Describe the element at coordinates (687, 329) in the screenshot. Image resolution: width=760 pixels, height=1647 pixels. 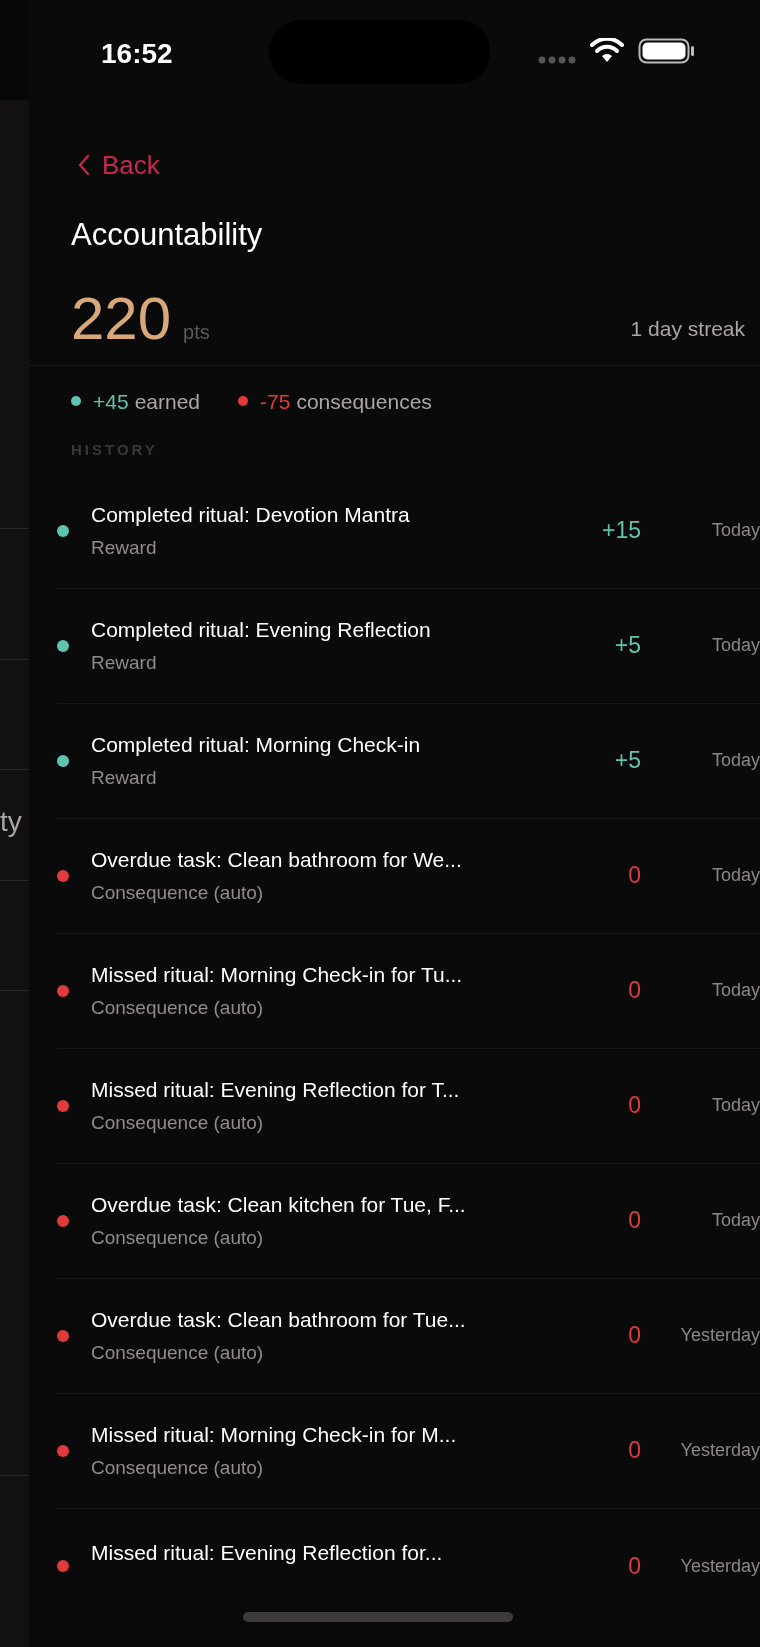
I see `streak-label: 1 day streak` at that location.